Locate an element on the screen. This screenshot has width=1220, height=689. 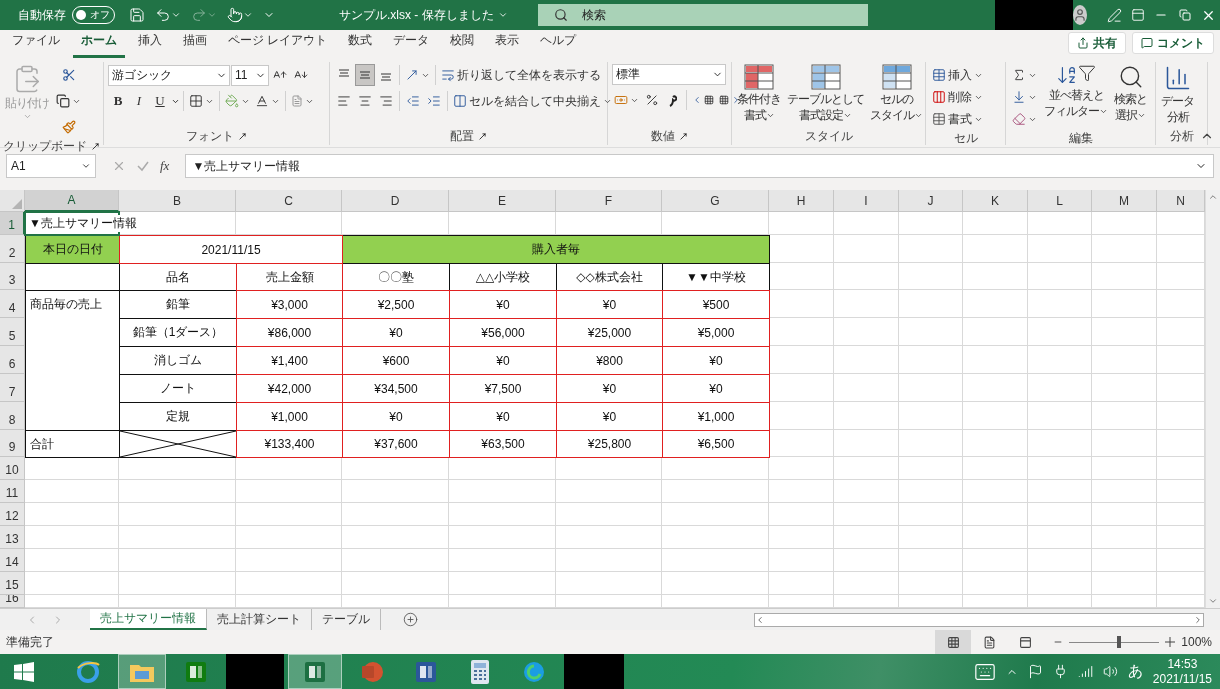
column-header: I is located at coordinates (866, 201).